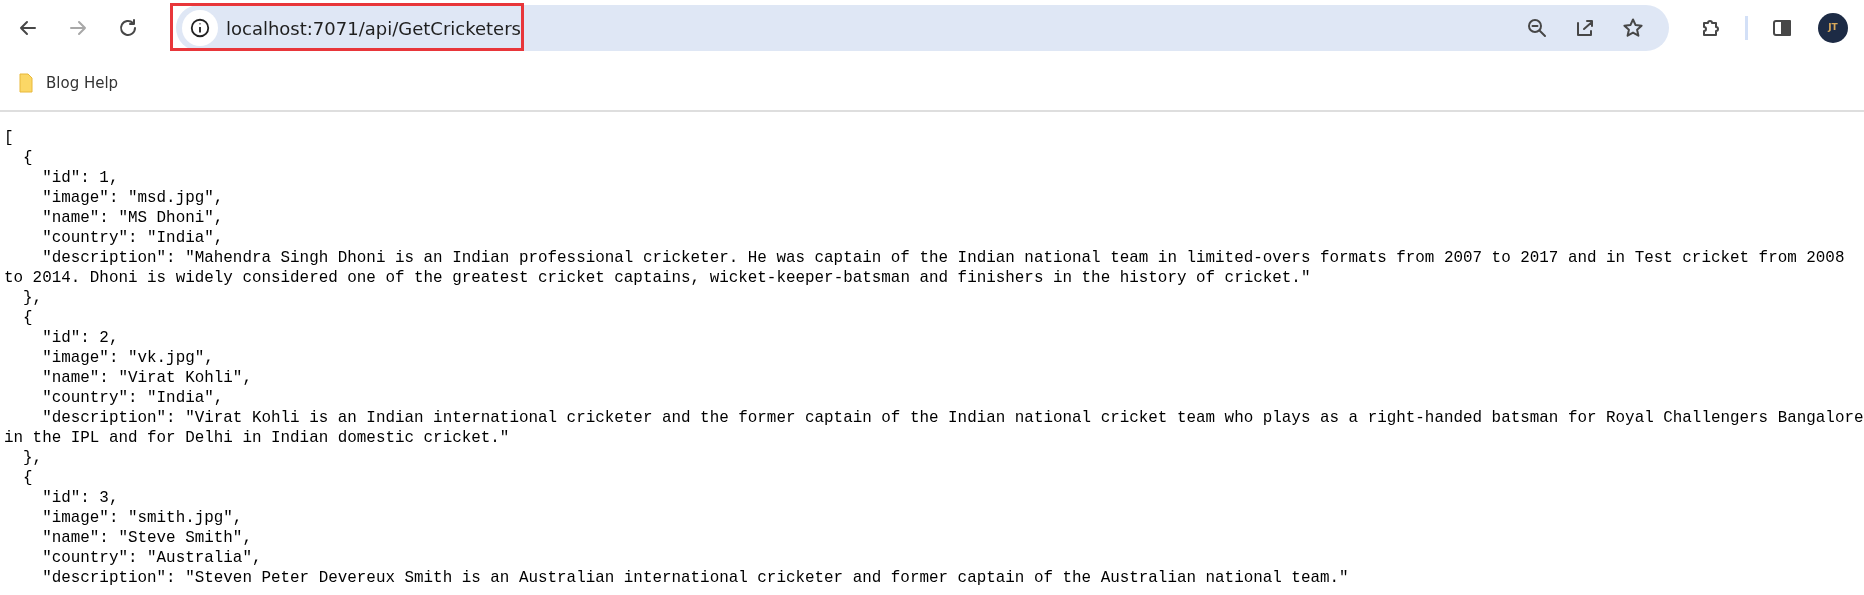  I want to click on json-line: "image": "smith.jpg",, so click(142, 518).